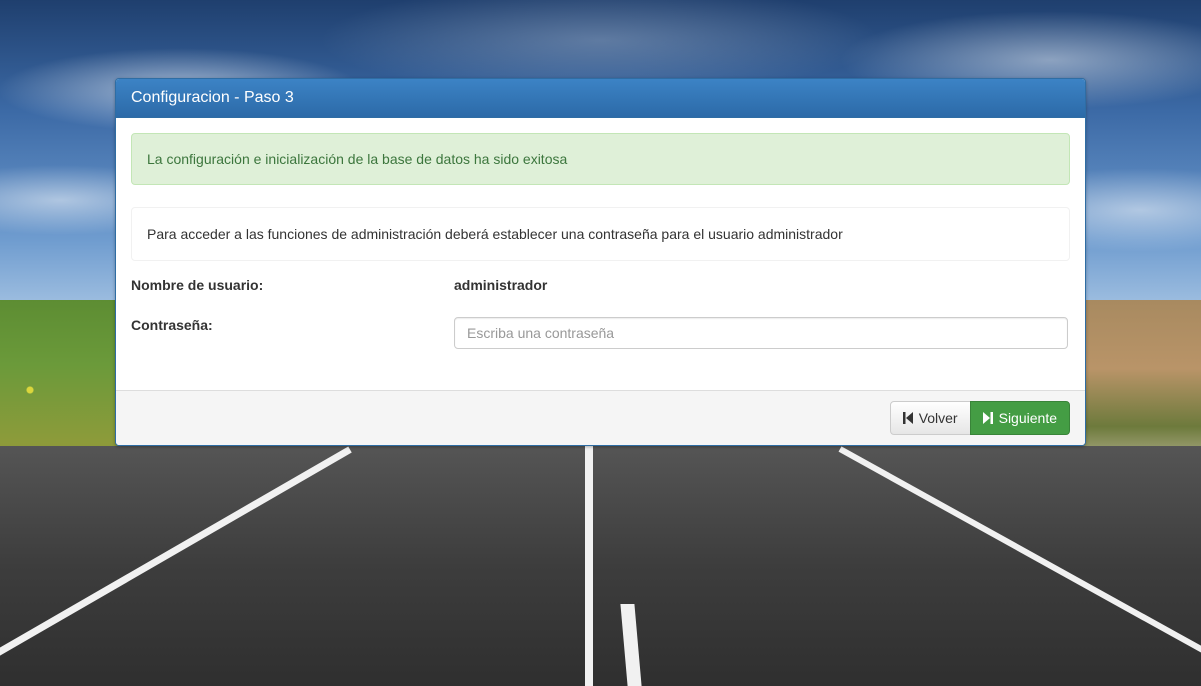  I want to click on back-button-label: Volver, so click(938, 418).